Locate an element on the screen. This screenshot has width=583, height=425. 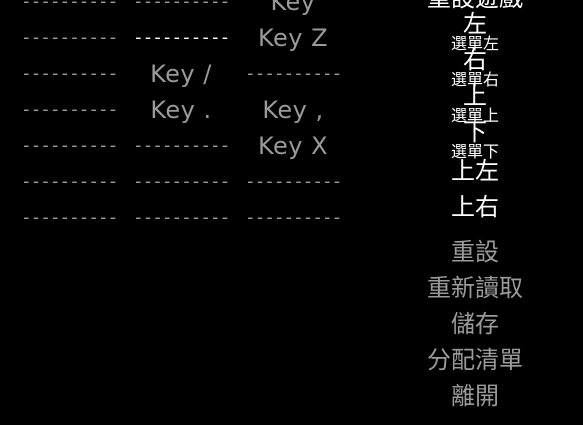
reload-button: 重新讀取 is located at coordinates (475, 288).